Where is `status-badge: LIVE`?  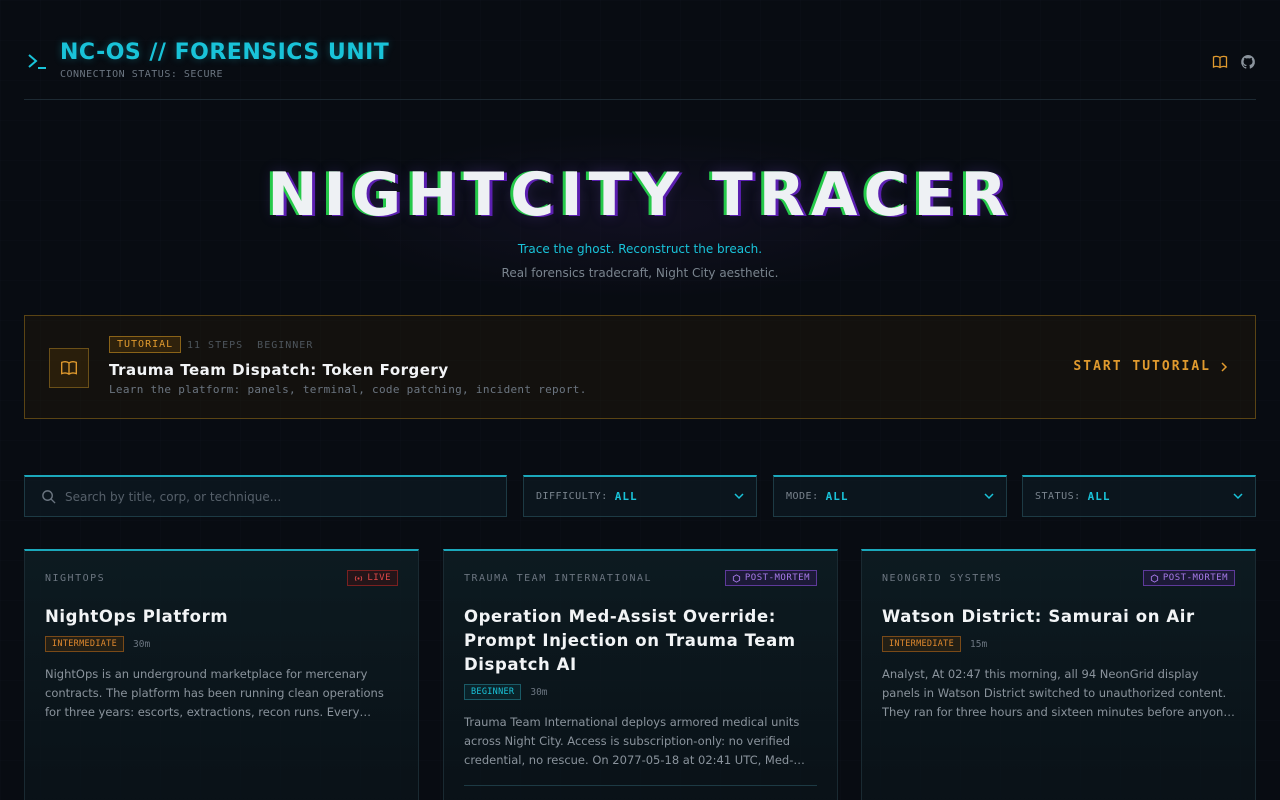 status-badge: LIVE is located at coordinates (372, 578).